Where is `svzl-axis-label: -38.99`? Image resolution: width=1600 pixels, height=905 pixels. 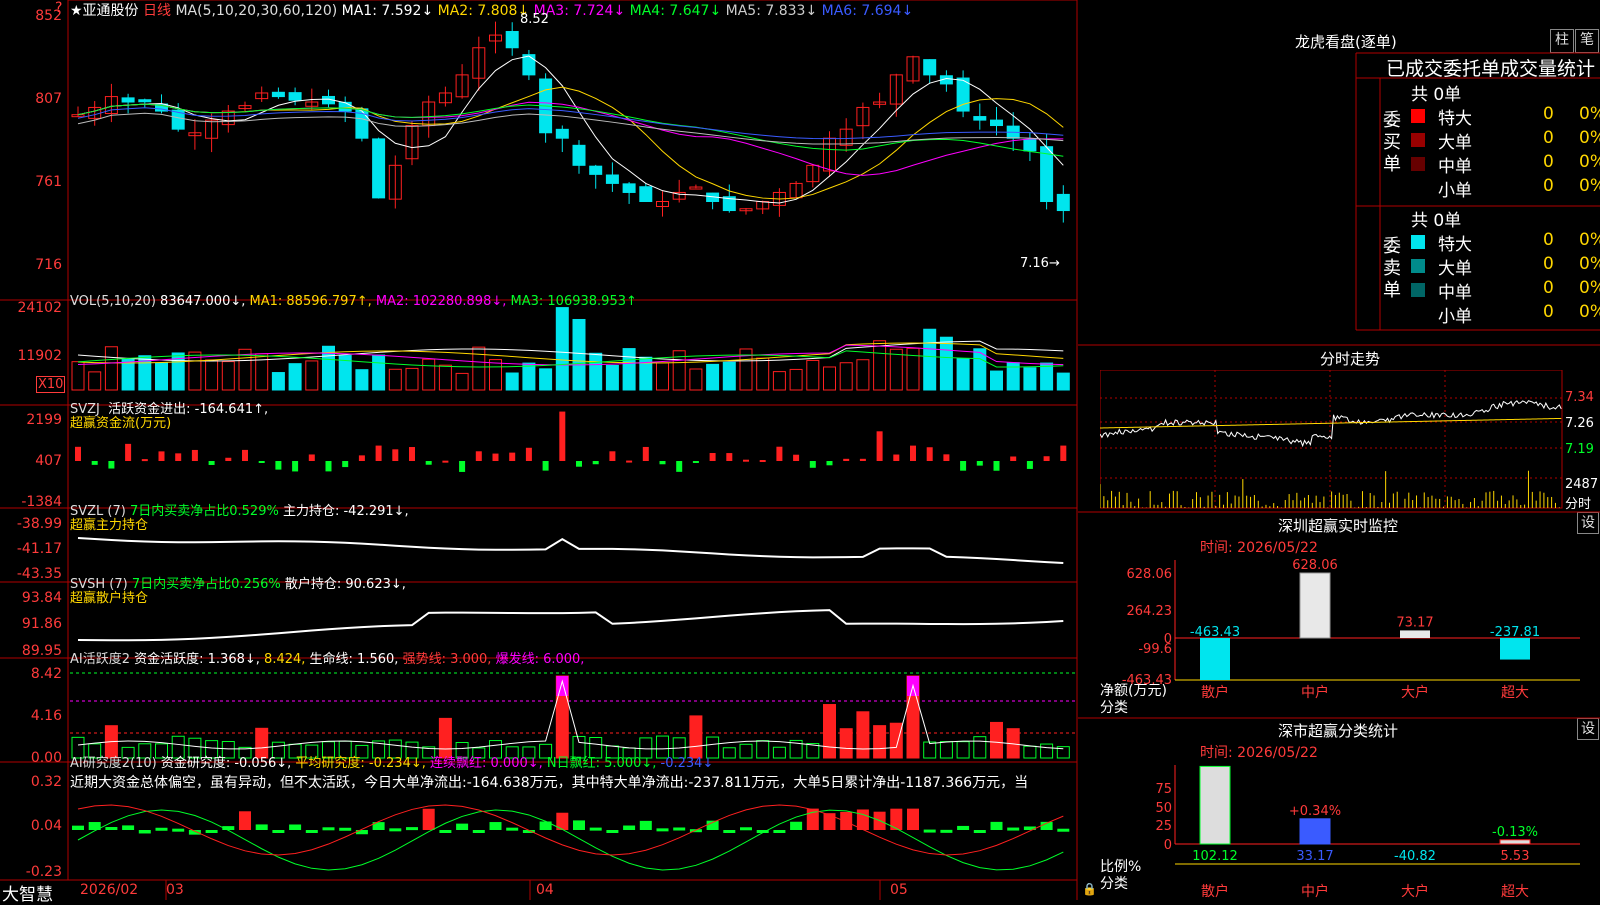
svzl-axis-label: -38.99 is located at coordinates (39, 524).